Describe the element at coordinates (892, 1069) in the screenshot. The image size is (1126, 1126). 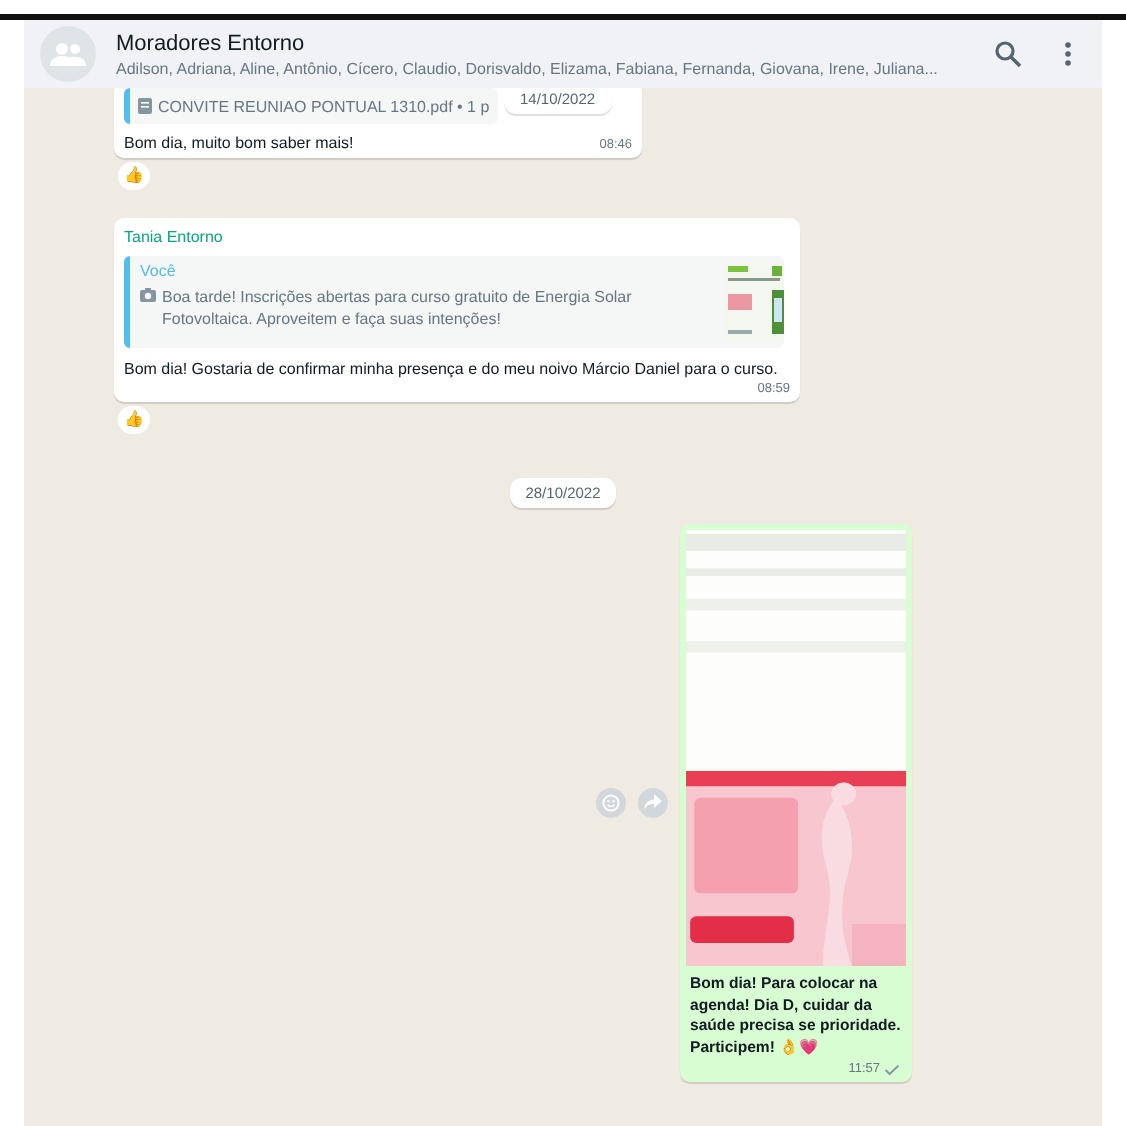
I see `check-icon` at that location.